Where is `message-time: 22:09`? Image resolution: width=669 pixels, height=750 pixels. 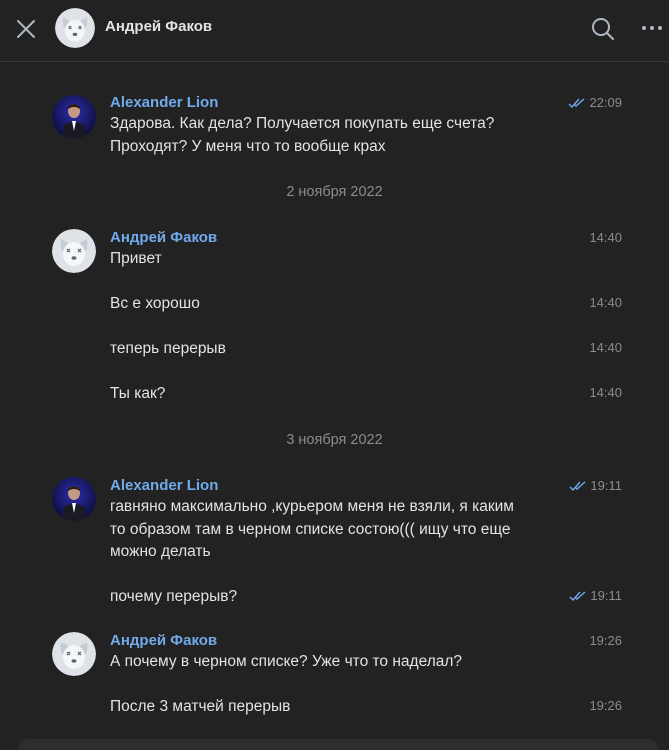
message-time: 22:09 is located at coordinates (595, 102).